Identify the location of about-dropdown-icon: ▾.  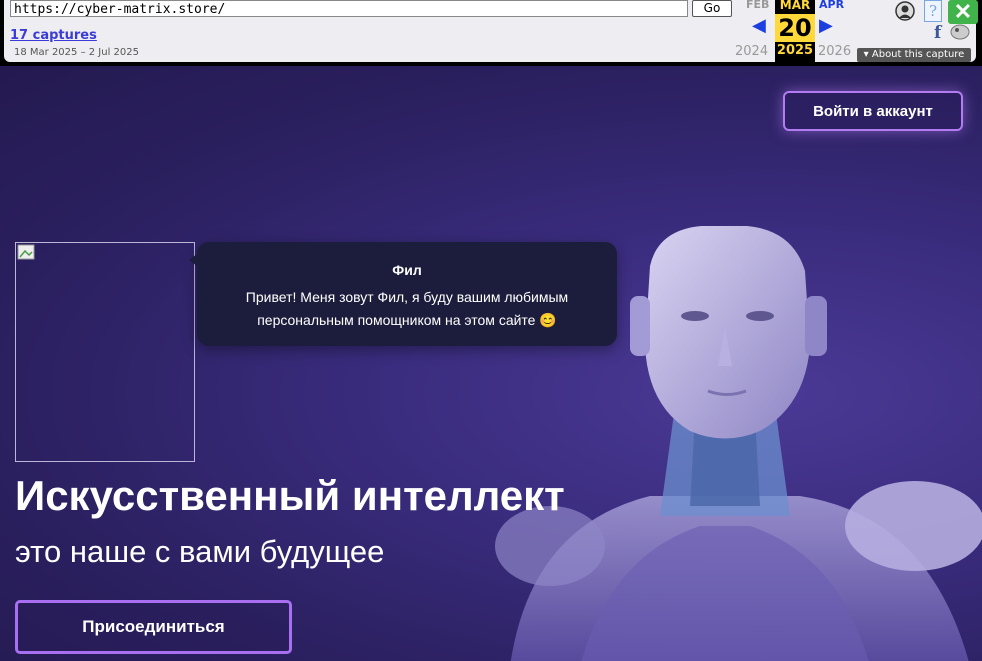
(866, 54).